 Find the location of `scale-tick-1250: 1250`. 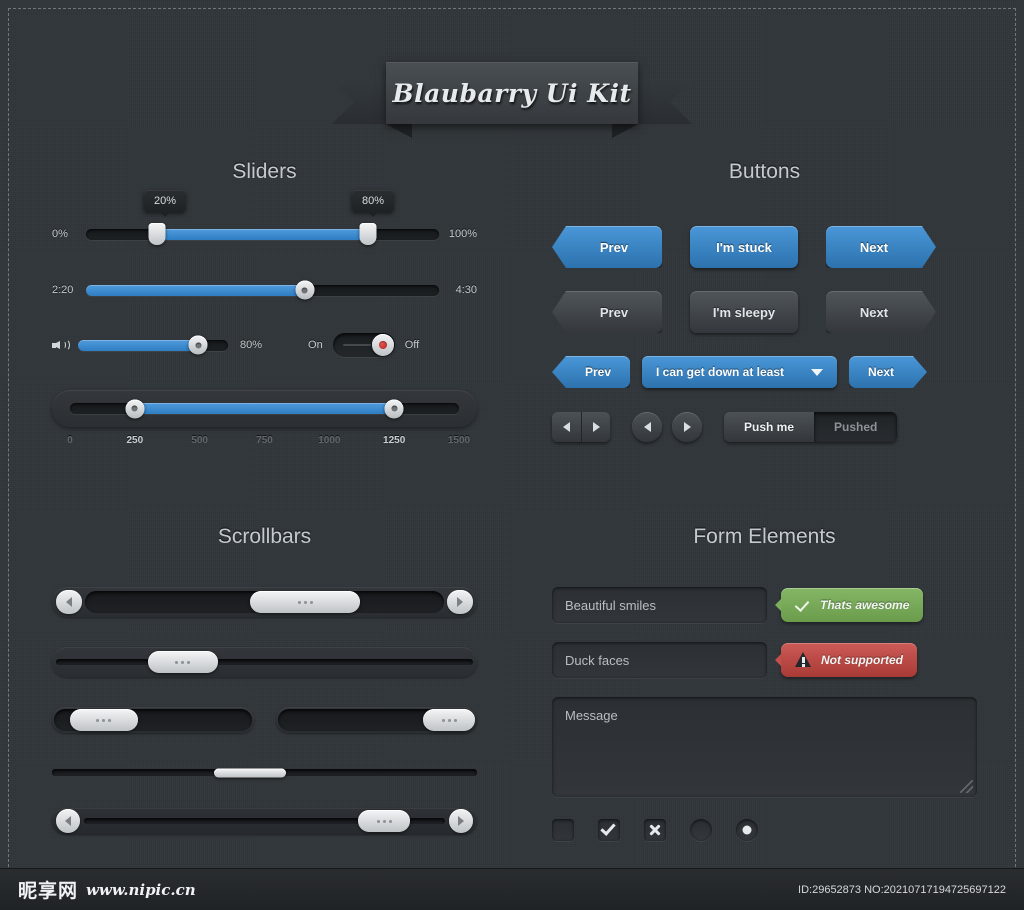

scale-tick-1250: 1250 is located at coordinates (394, 440).